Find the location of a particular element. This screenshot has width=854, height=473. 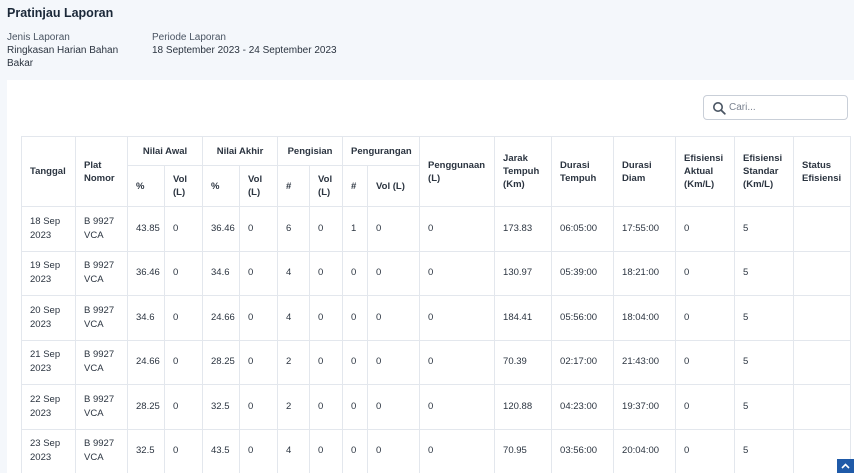

cell-durasi-diam: 17:55:00 is located at coordinates (645, 229).